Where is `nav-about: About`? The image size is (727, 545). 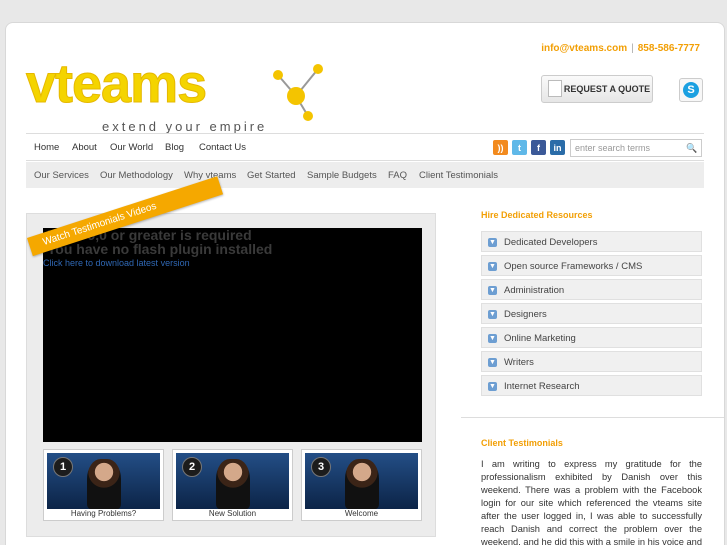 nav-about: About is located at coordinates (84, 147).